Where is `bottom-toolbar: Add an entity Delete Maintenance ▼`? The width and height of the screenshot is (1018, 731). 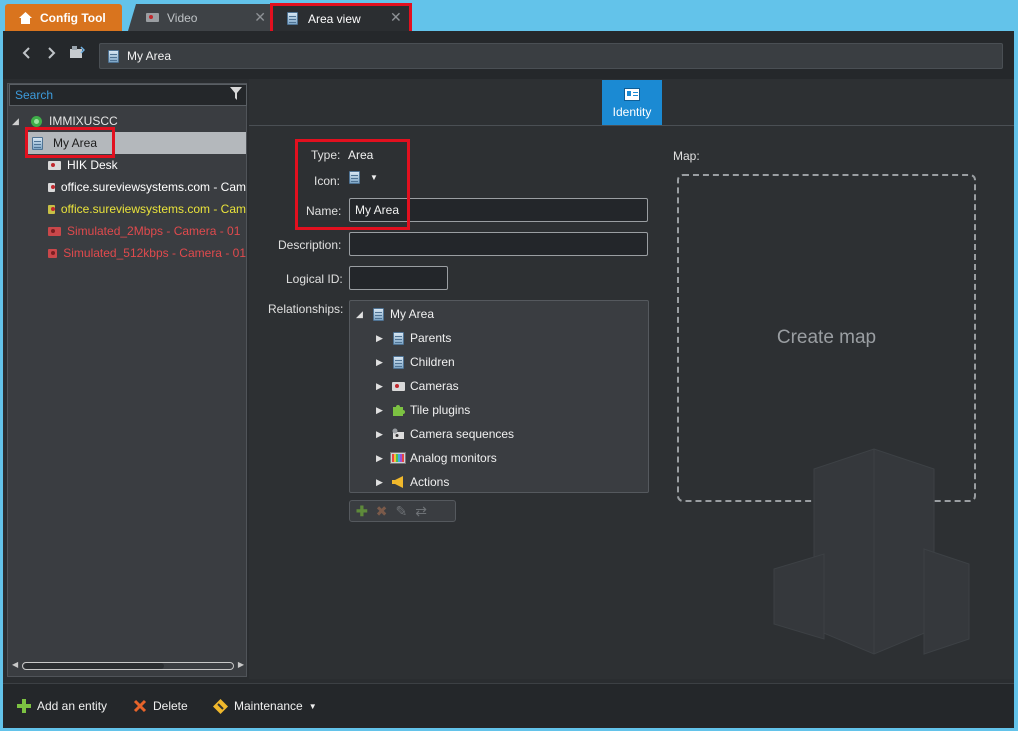 bottom-toolbar: Add an entity Delete Maintenance ▼ is located at coordinates (508, 705).